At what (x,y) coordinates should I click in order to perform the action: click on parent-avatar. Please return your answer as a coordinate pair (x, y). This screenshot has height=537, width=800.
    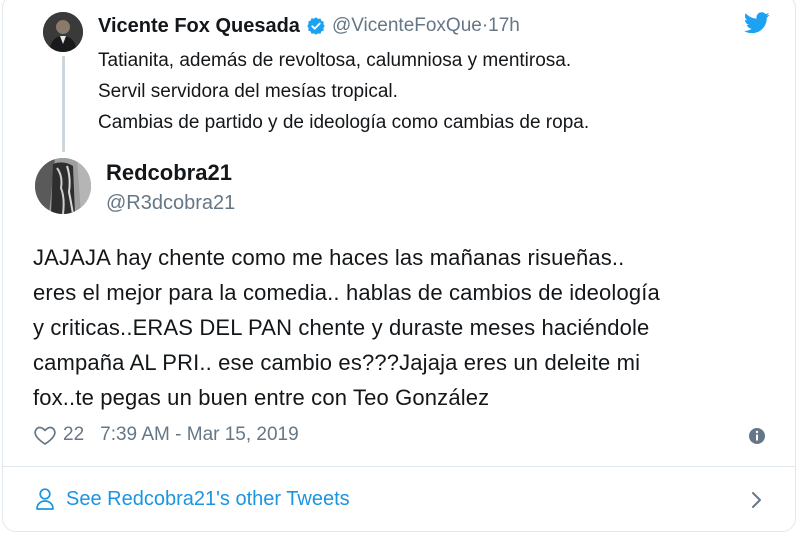
    Looking at the image, I should click on (63, 32).